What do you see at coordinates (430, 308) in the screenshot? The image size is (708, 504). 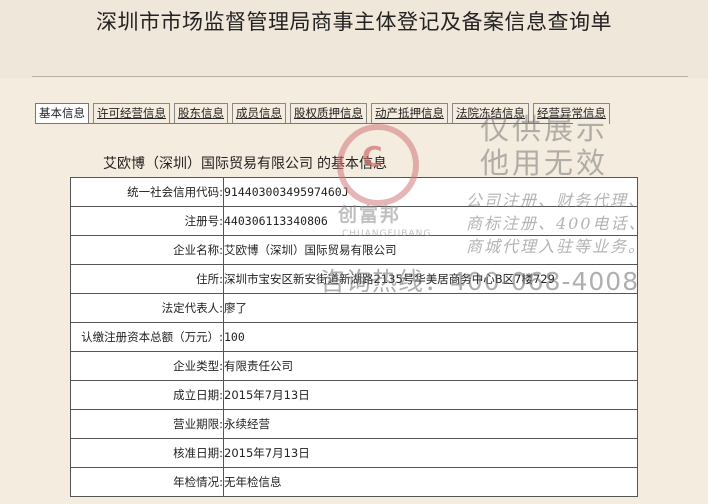 I see `row-value: 廖了` at bounding box center [430, 308].